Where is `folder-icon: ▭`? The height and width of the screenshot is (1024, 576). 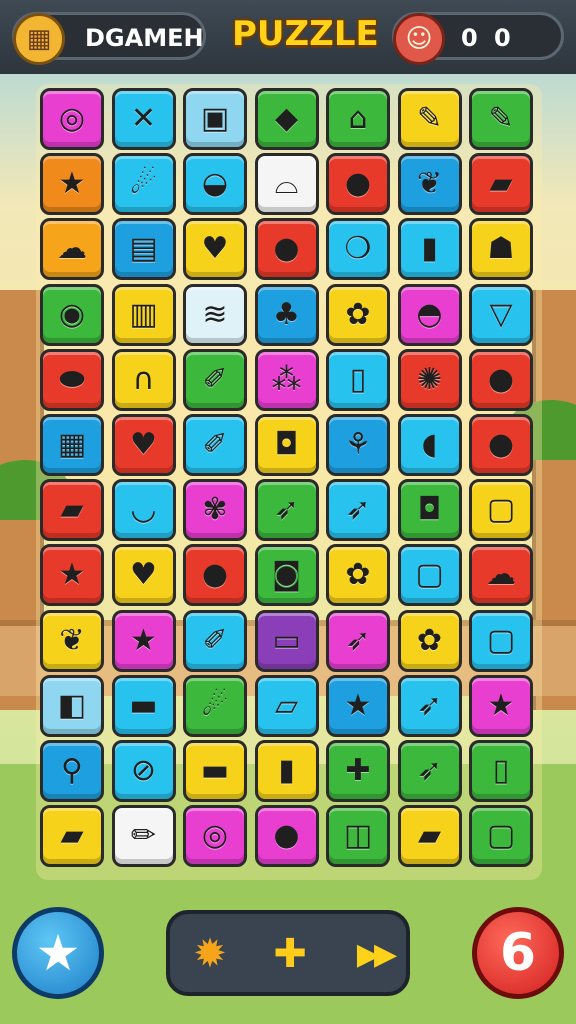 folder-icon: ▭ is located at coordinates (286, 640).